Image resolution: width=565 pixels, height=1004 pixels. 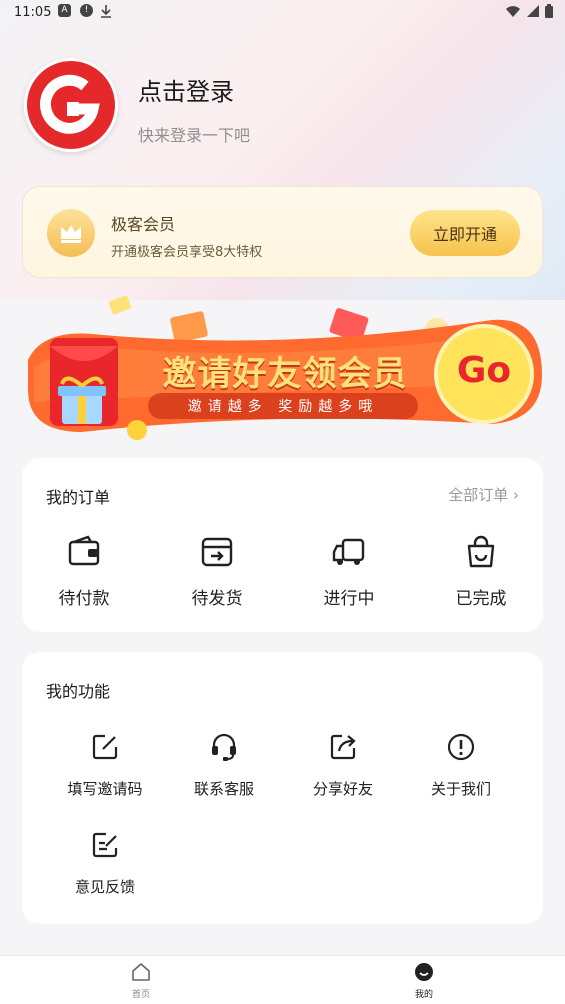 I want to click on go-label: Go, so click(x=484, y=370).